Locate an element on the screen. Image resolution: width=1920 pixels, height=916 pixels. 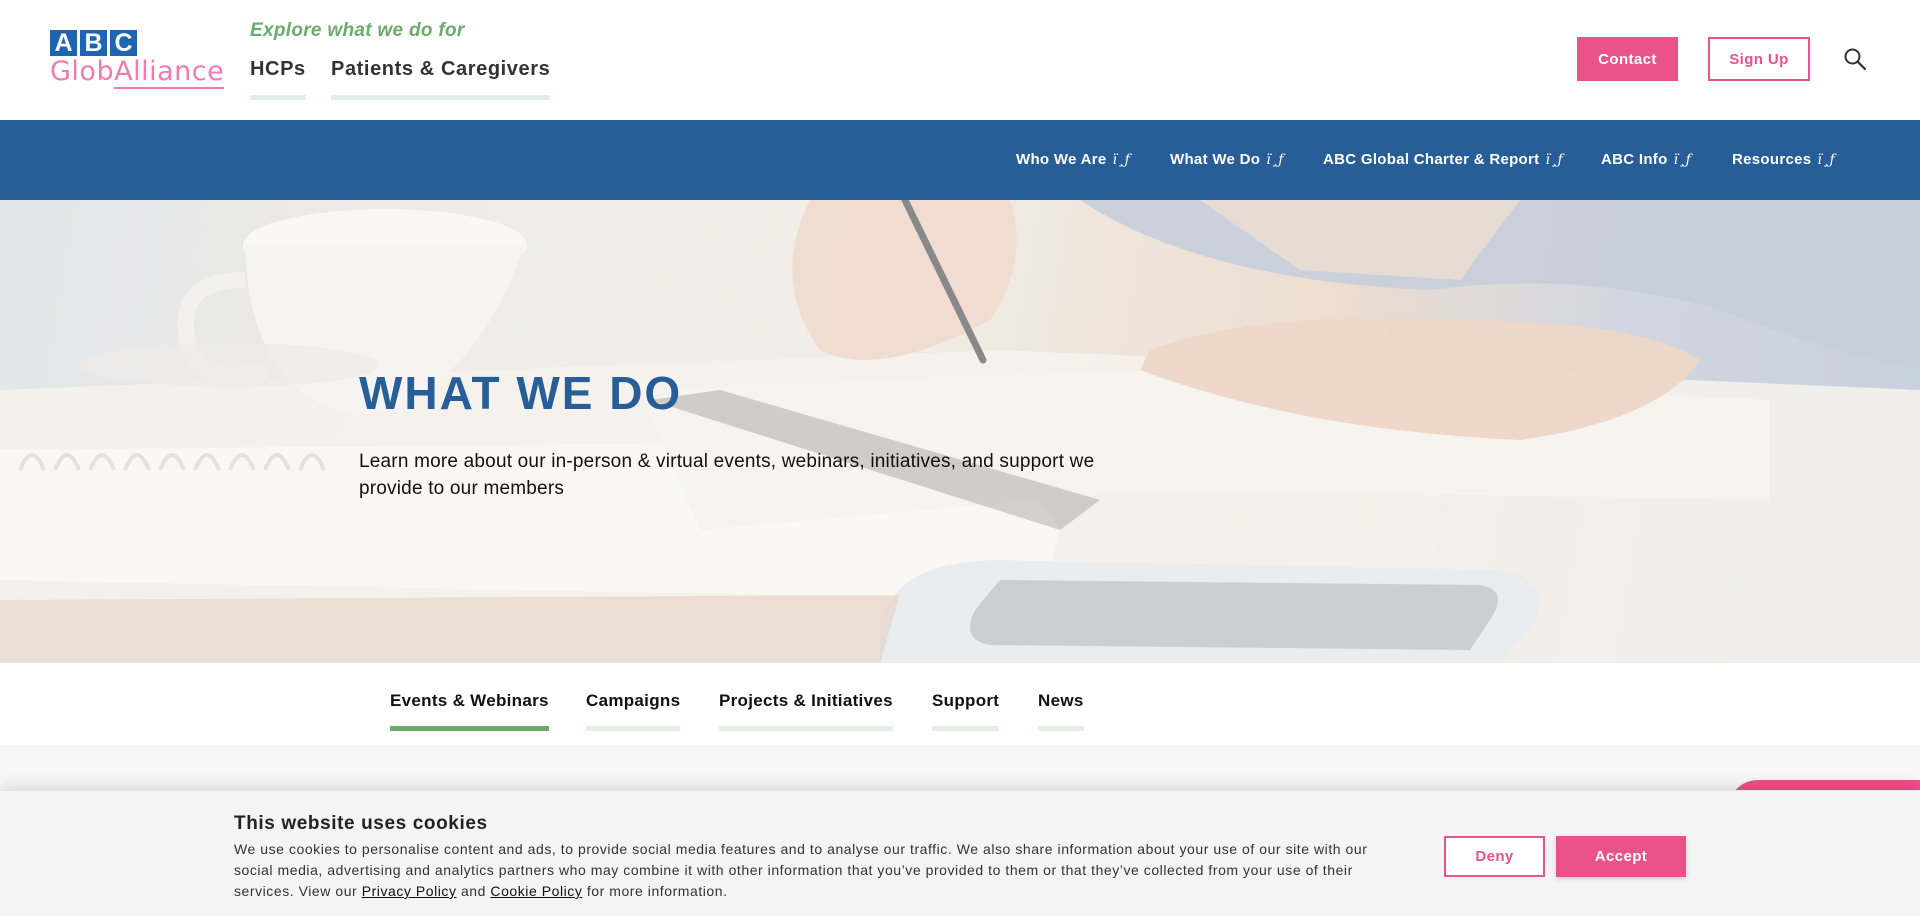
nav-item-label: Resources is located at coordinates (1772, 159).